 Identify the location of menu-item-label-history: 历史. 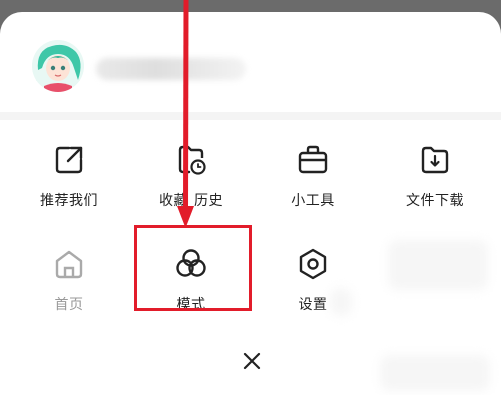
(208, 201).